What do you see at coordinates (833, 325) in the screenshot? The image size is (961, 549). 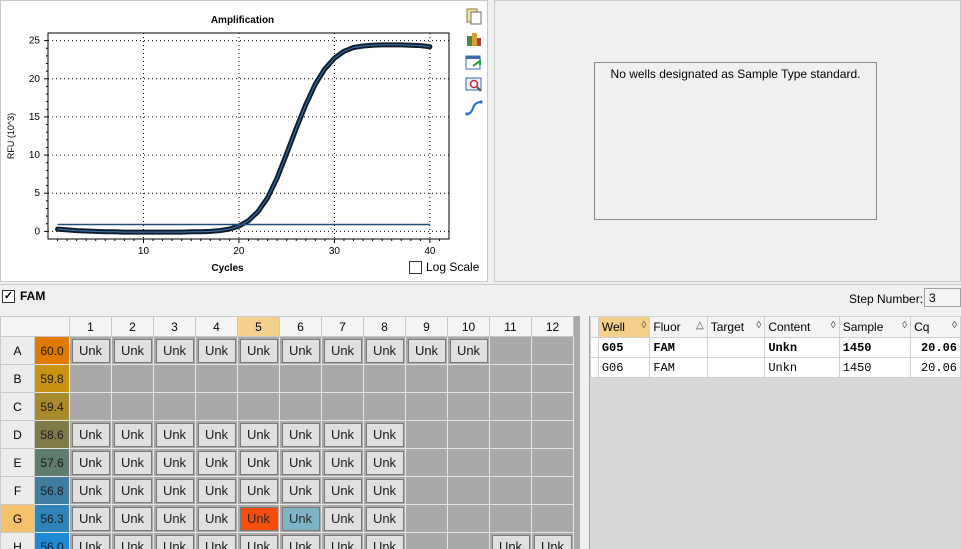 I see `sort-icon: ◊` at bounding box center [833, 325].